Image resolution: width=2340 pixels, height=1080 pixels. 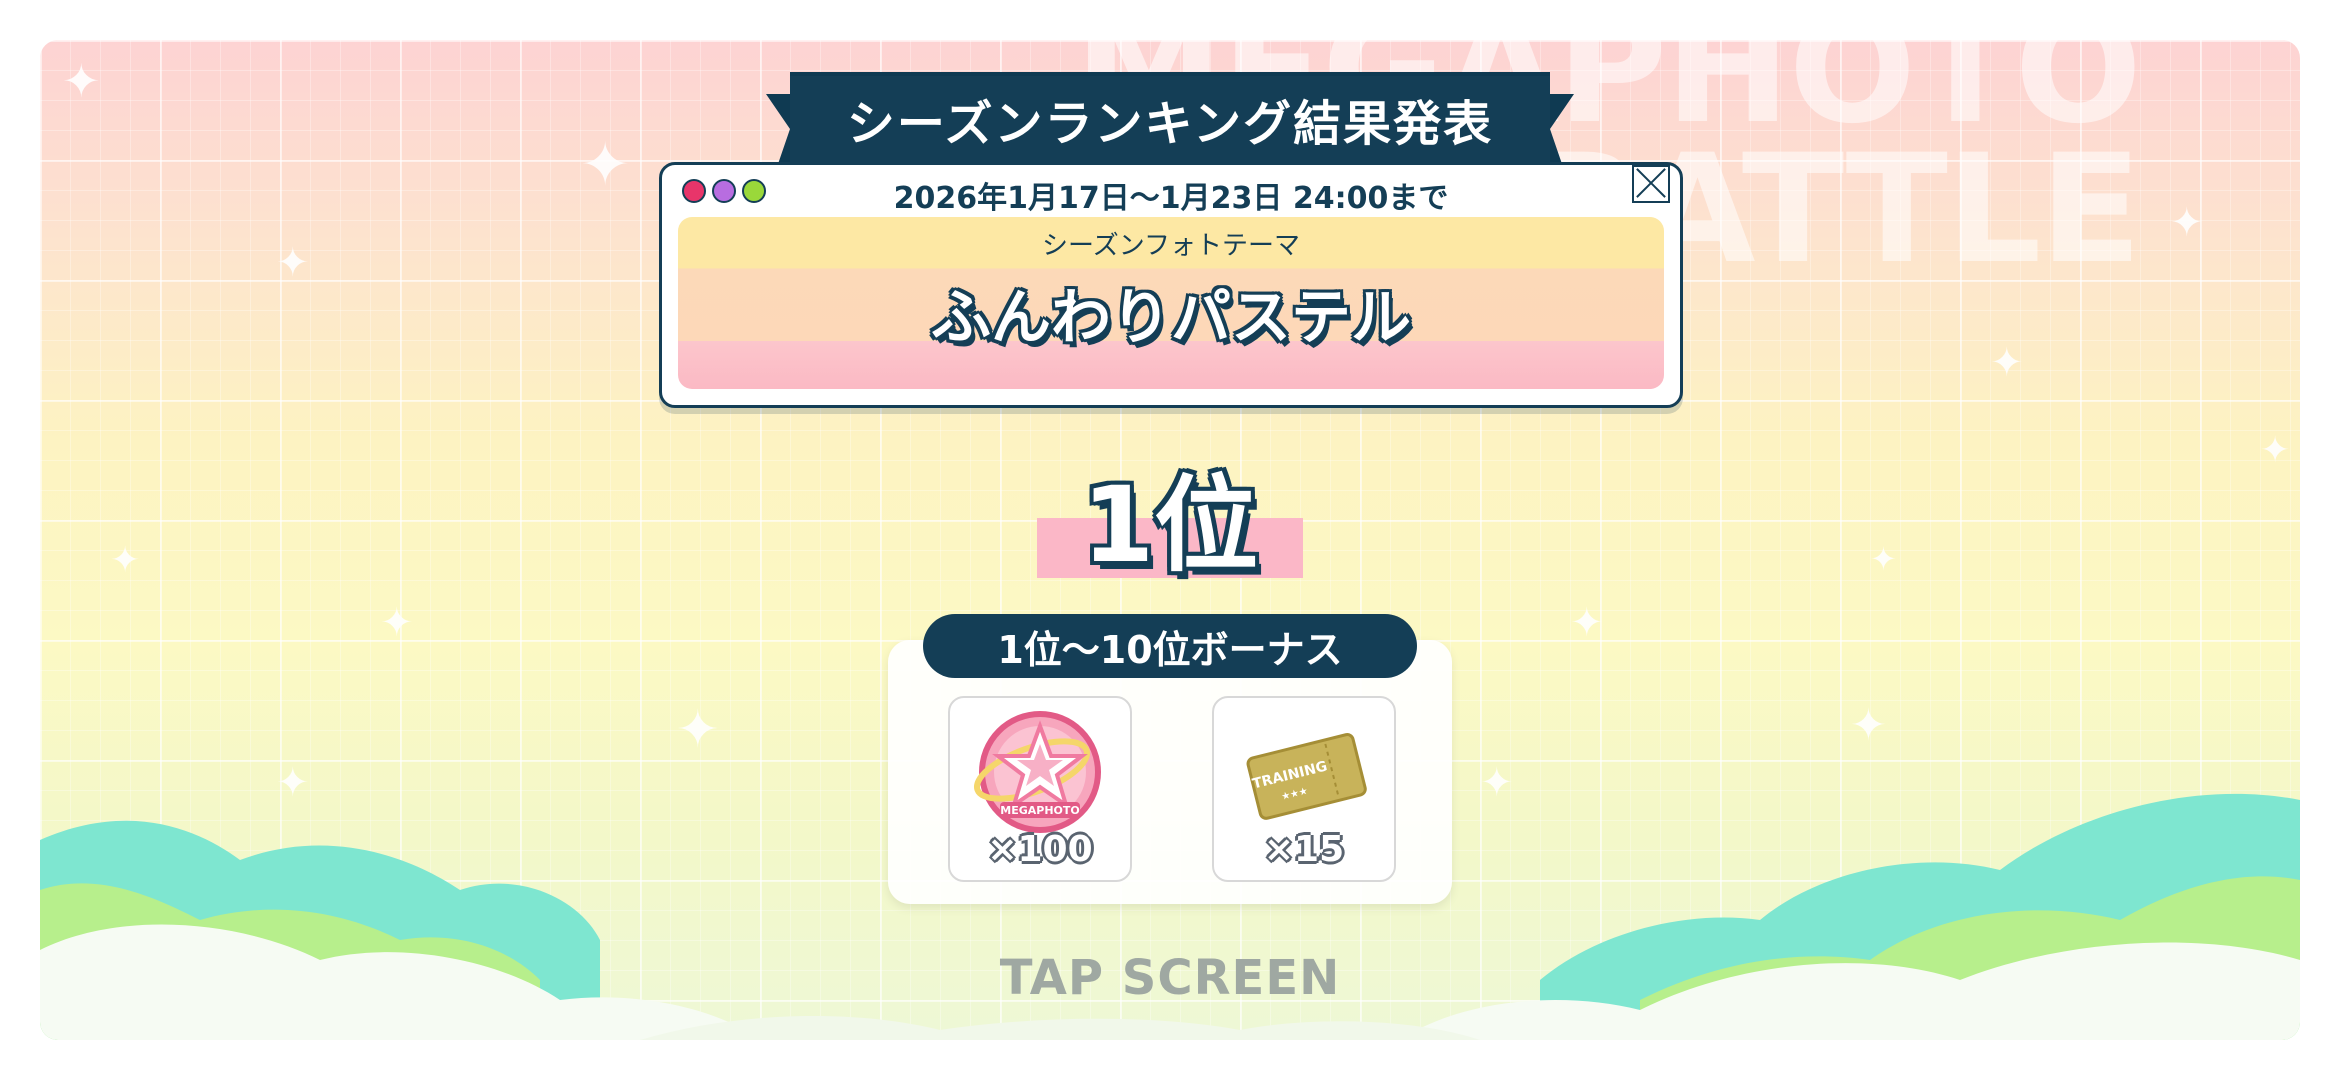 What do you see at coordinates (1170, 525) in the screenshot?
I see `rank-result: 1位` at bounding box center [1170, 525].